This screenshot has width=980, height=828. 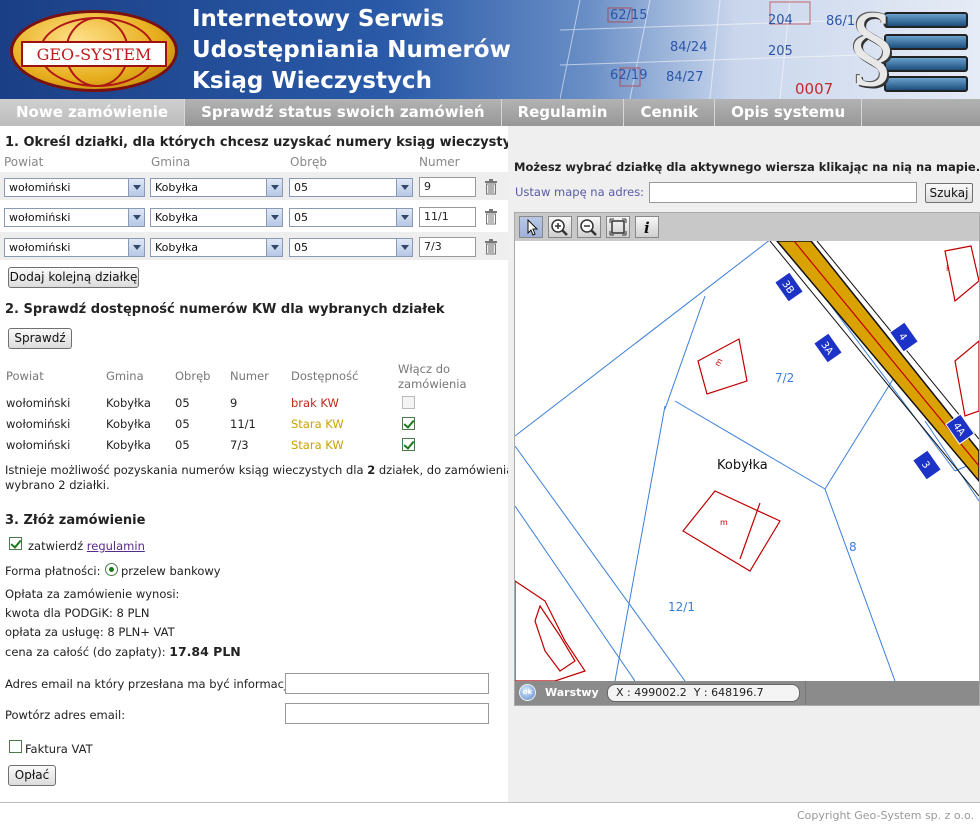 What do you see at coordinates (719, 362) in the screenshot?
I see `building-mark: m` at bounding box center [719, 362].